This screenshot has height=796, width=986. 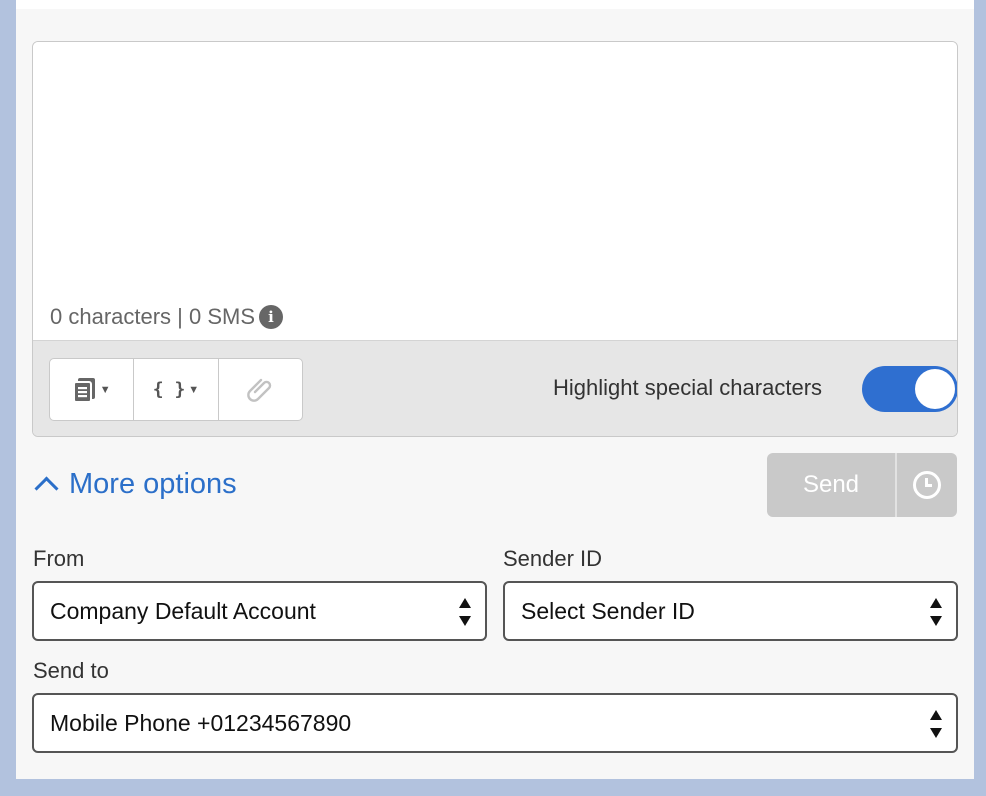 I want to click on attachment-button, so click(x=260, y=389).